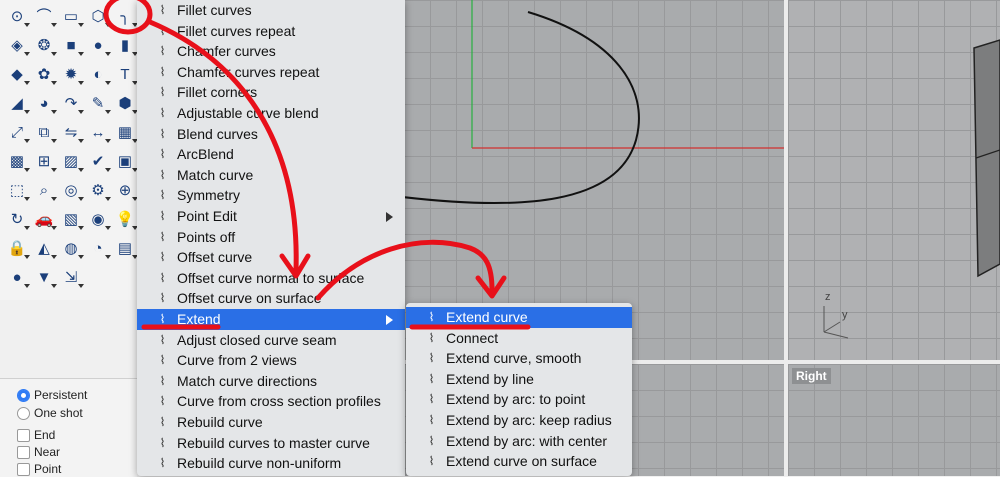 Image resolution: width=1000 pixels, height=477 pixels. Describe the element at coordinates (206, 236) in the screenshot. I see `menu-item-label: Points off` at that location.